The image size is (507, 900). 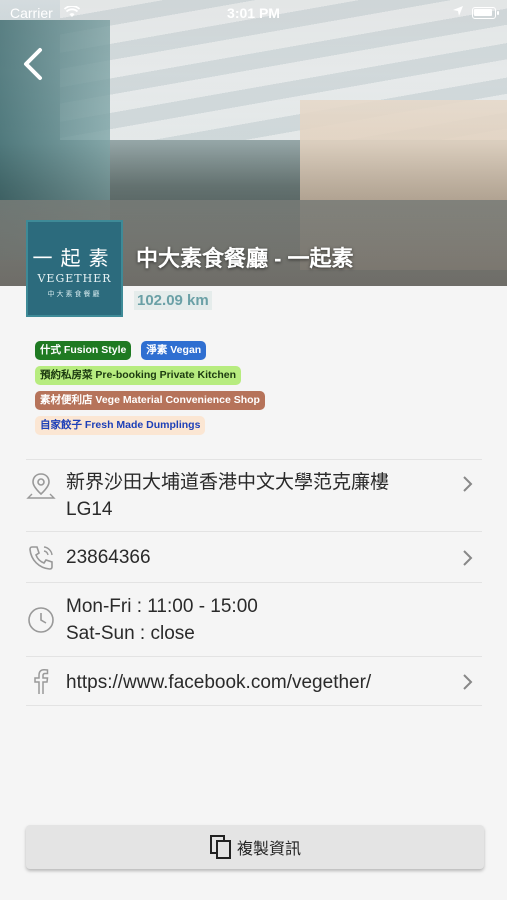 What do you see at coordinates (220, 847) in the screenshot?
I see `copy-icon` at bounding box center [220, 847].